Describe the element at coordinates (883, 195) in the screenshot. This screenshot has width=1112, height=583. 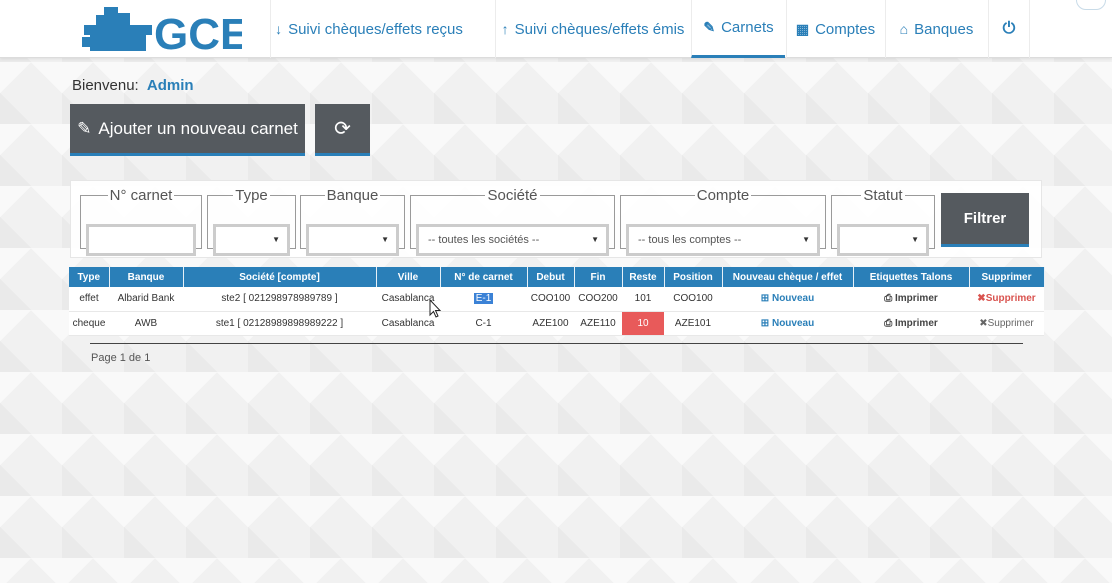
I see `filter-statut-legend: Statut` at that location.